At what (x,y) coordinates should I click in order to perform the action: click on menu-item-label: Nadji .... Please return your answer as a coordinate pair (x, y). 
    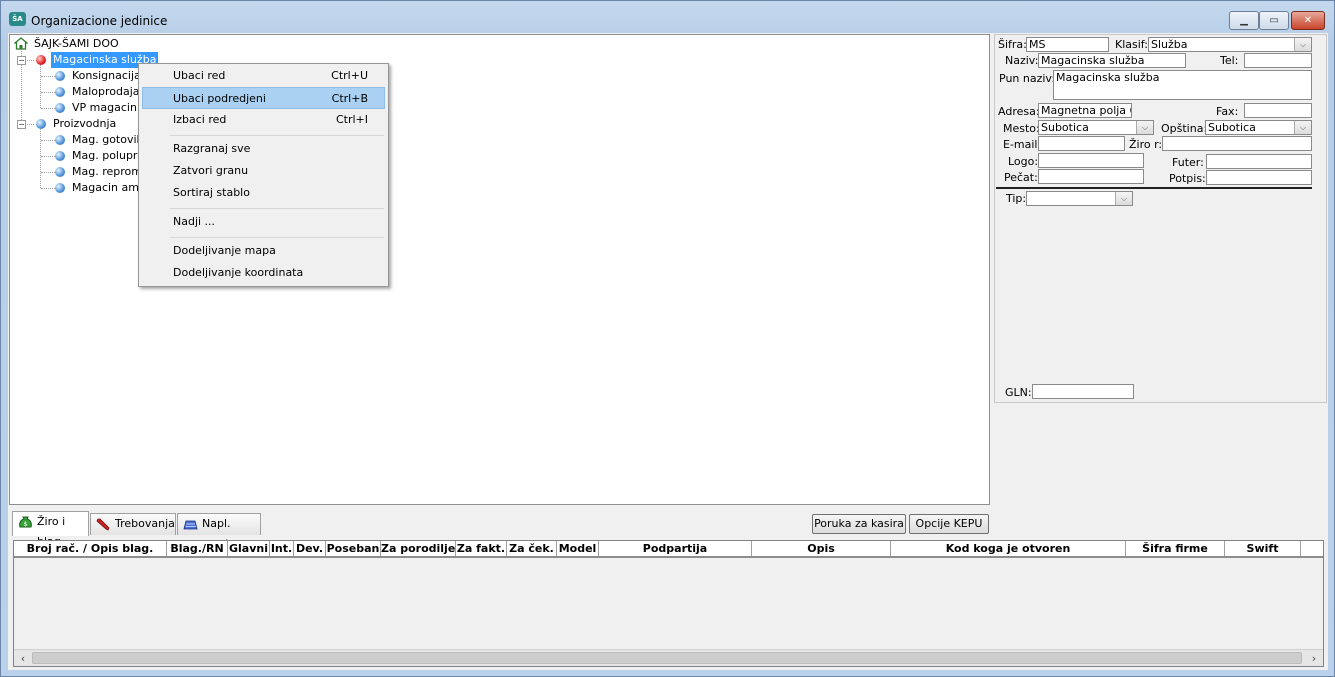
    Looking at the image, I should click on (194, 221).